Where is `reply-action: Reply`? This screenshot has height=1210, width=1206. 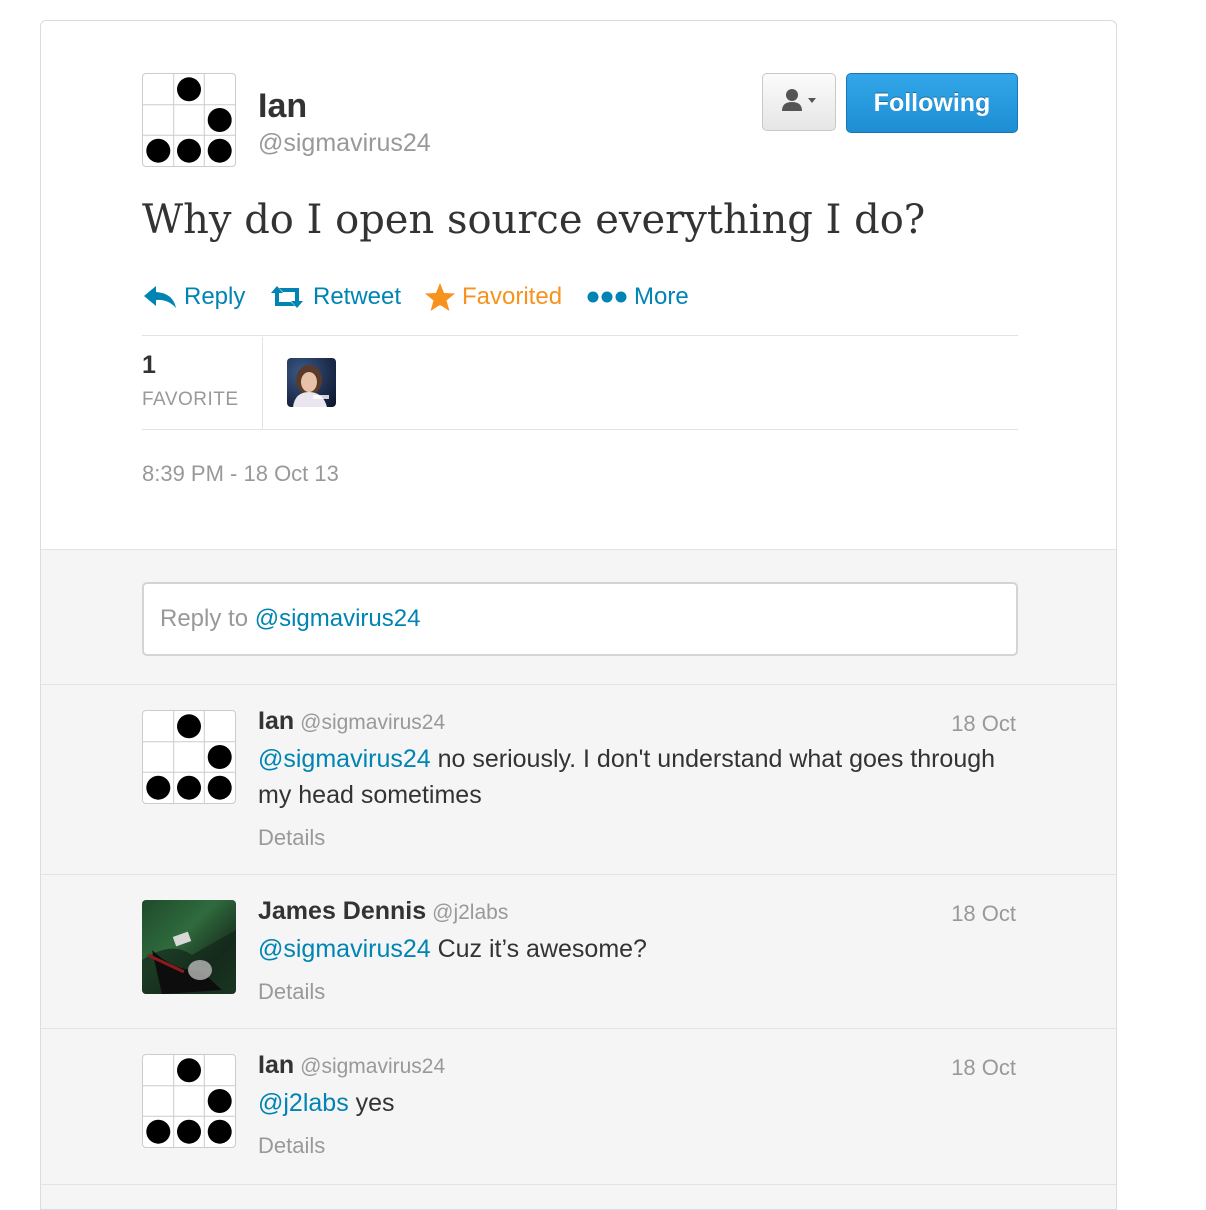
reply-action: Reply is located at coordinates (193, 297).